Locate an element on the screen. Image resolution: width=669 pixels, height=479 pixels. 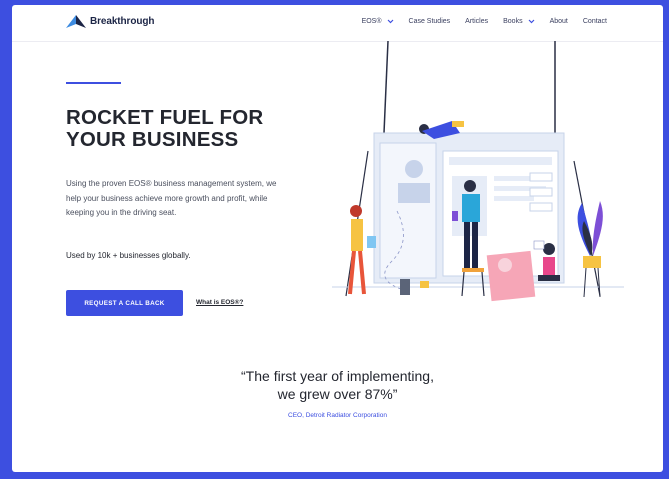
testimonial-quote-line1: “The first year of implementing, is located at coordinates (337, 376).